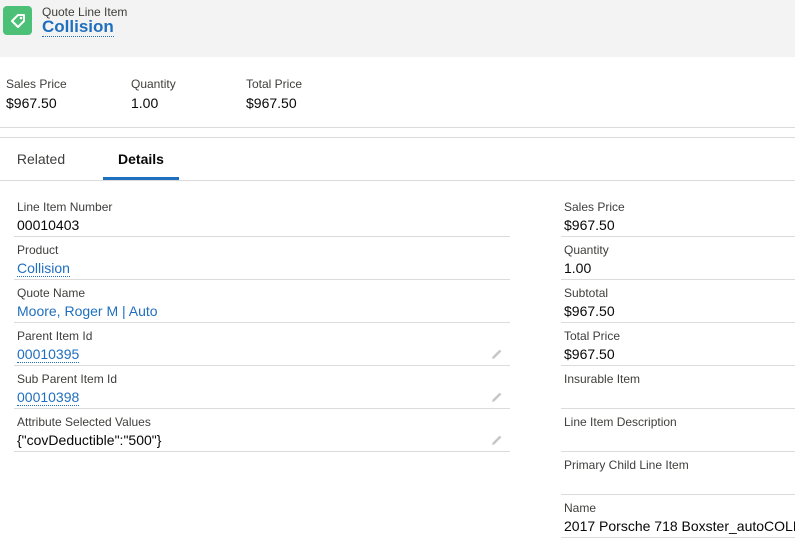 Image resolution: width=795 pixels, height=539 pixels. I want to click on highlight-label: Total Price, so click(274, 84).